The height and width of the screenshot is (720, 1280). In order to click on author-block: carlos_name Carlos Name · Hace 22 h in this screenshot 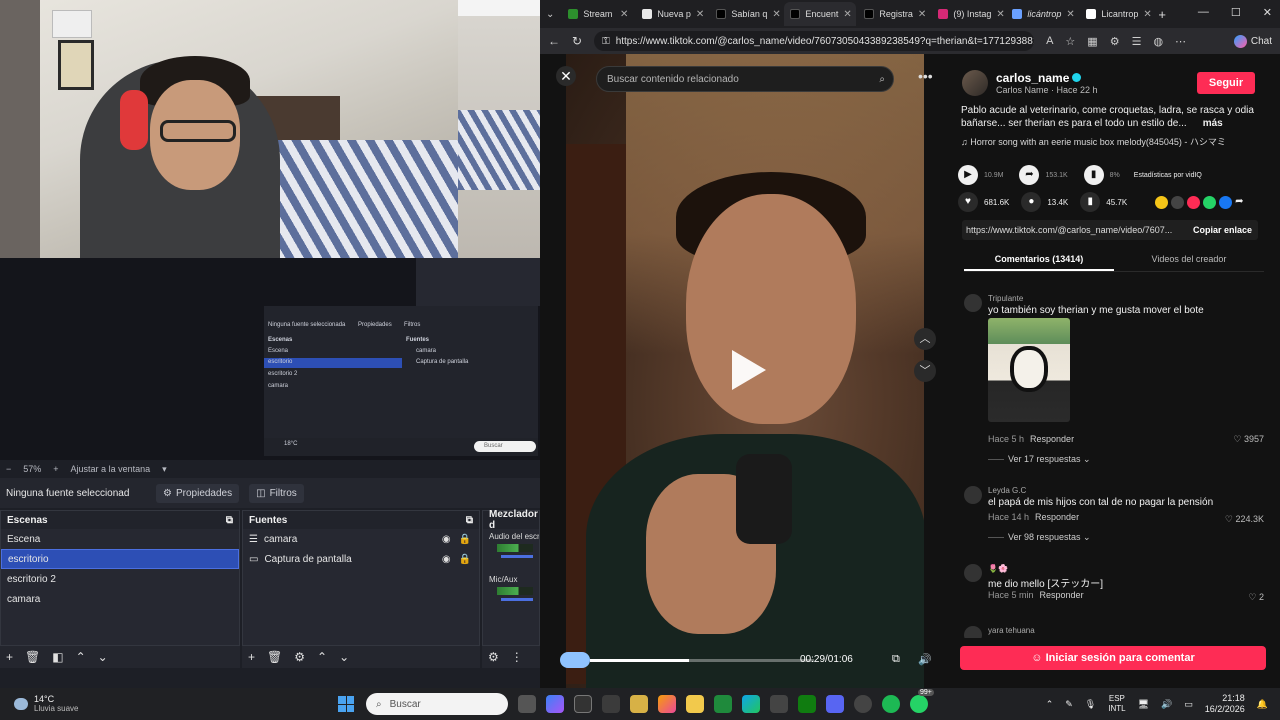, I will do `click(1030, 83)`.